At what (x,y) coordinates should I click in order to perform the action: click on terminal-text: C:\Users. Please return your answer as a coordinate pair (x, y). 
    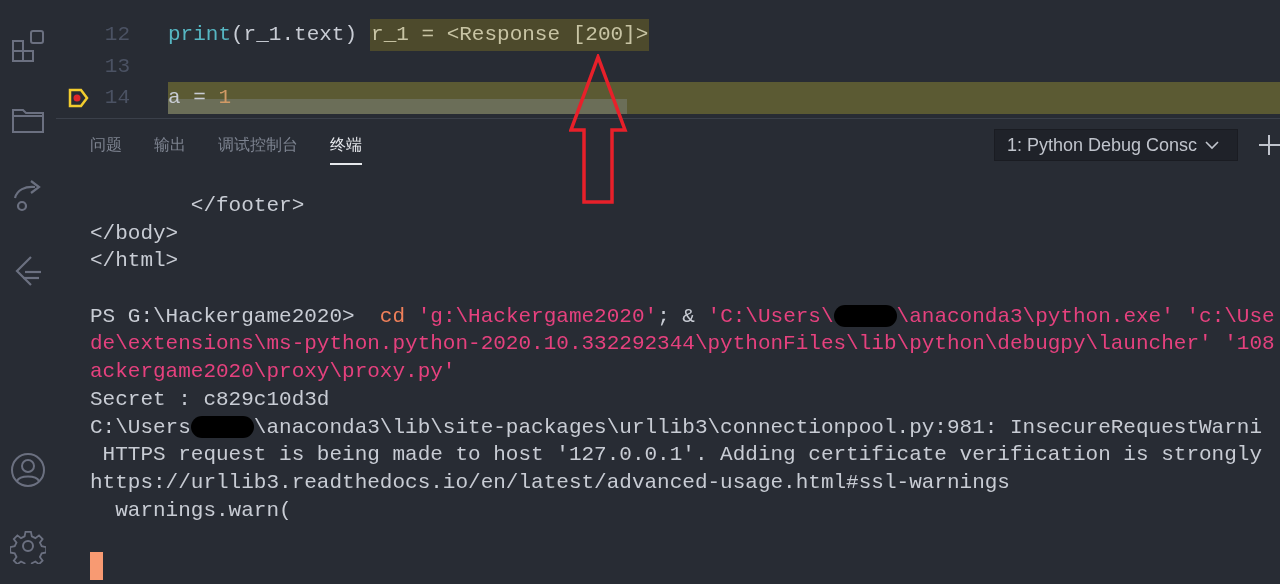
    Looking at the image, I should click on (140, 427).